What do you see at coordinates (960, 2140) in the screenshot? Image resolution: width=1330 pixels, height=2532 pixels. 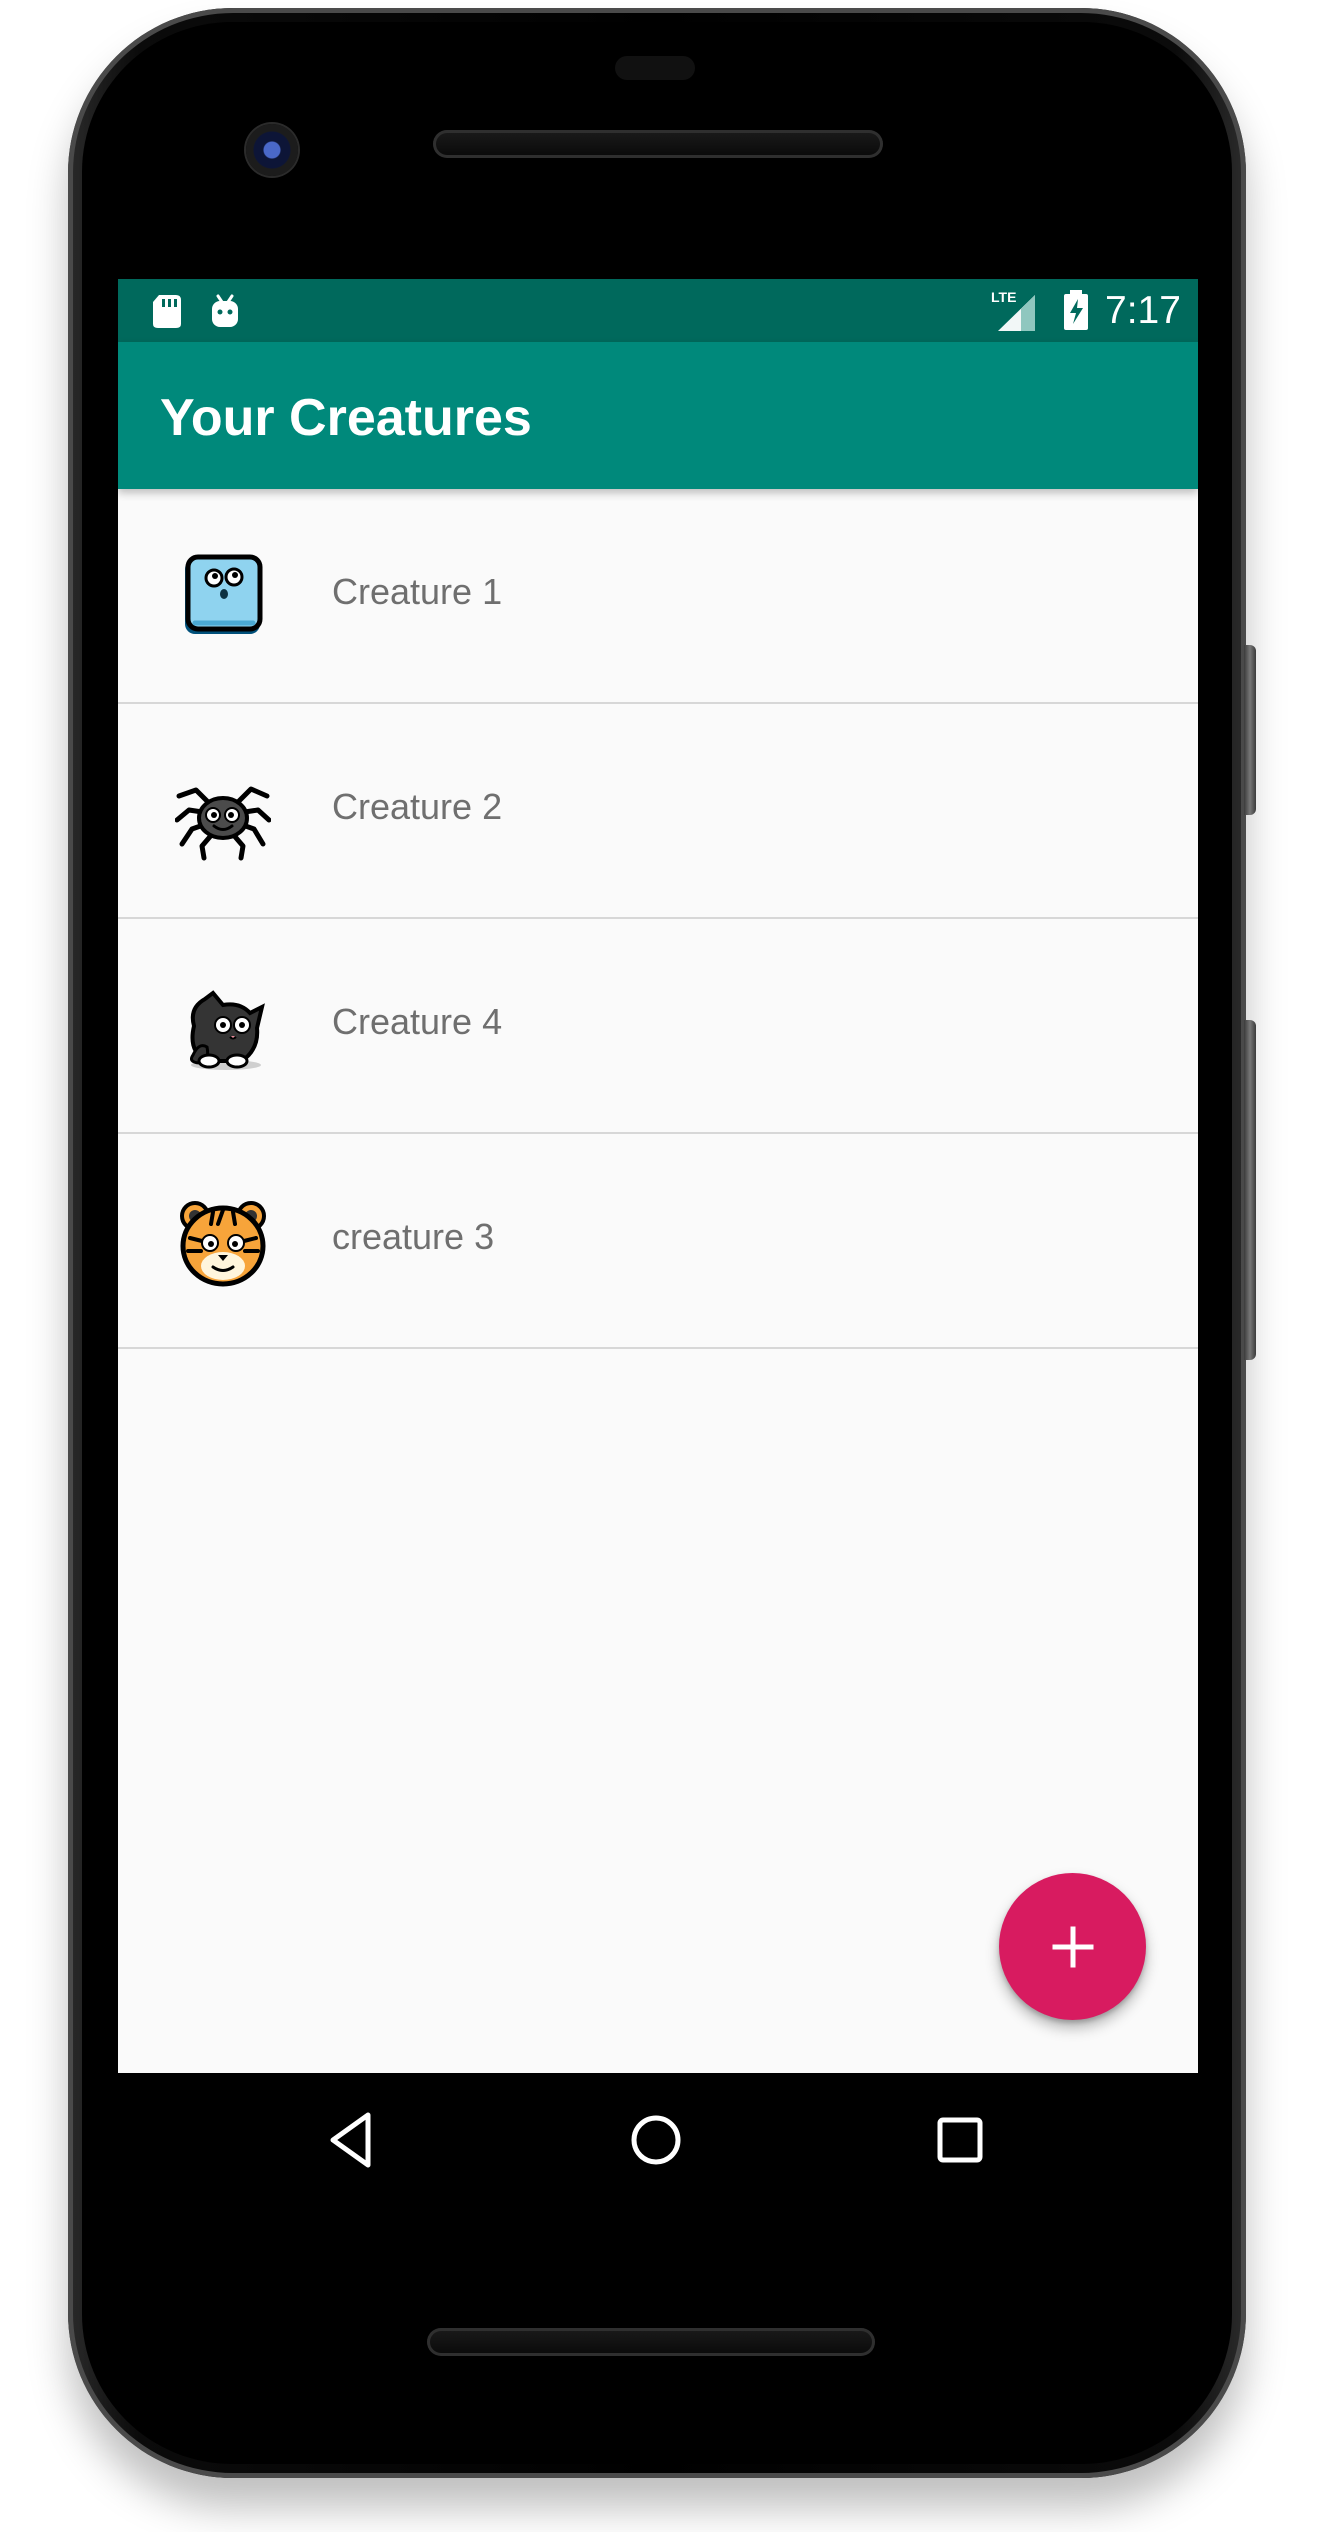 I see `recents-icon` at bounding box center [960, 2140].